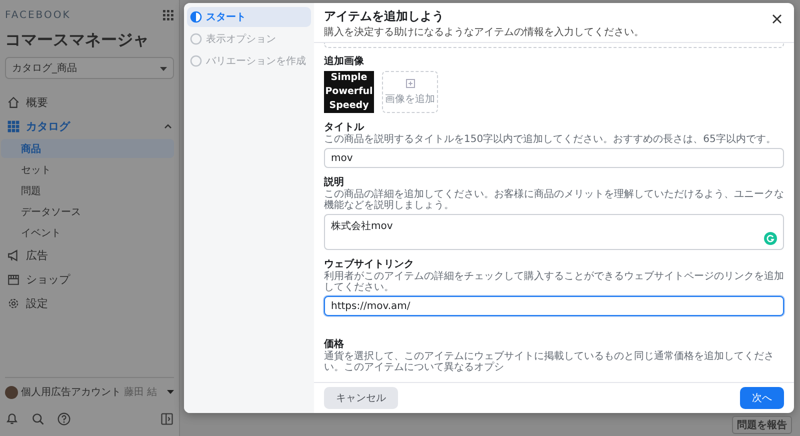  What do you see at coordinates (762, 425) in the screenshot?
I see `report-problem-button: 問題を報告` at bounding box center [762, 425].